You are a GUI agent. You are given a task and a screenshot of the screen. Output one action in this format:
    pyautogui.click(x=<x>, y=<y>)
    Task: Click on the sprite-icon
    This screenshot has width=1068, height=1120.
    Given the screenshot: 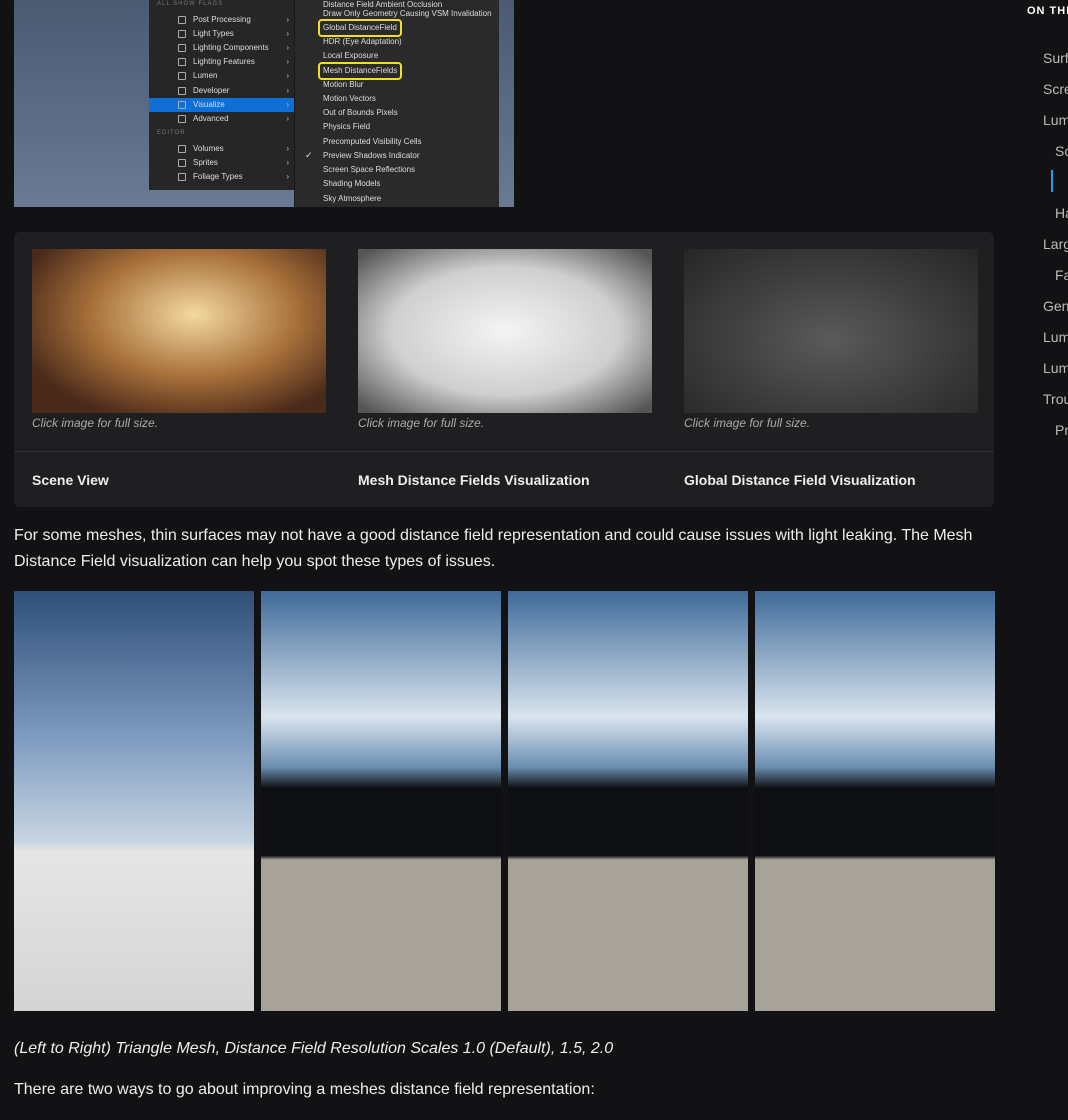 What is the action you would take?
    pyautogui.click(x=182, y=163)
    